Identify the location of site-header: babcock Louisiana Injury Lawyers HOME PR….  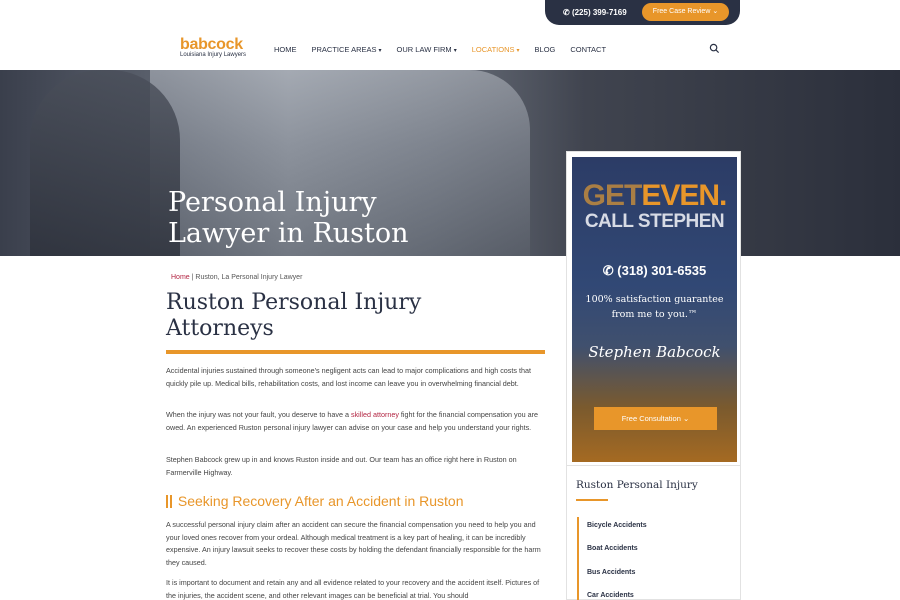
(450, 47).